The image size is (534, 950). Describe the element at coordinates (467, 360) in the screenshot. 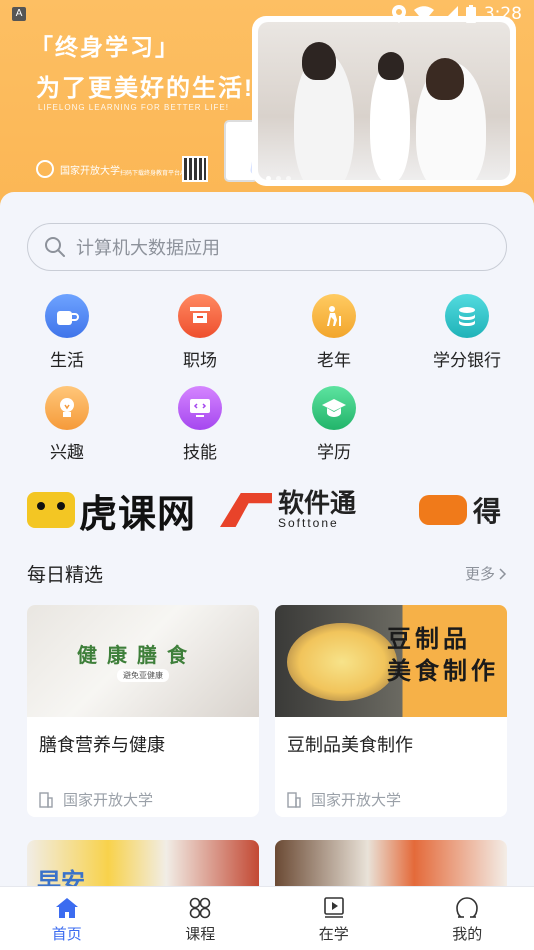

I see `category-label: 学分银行` at that location.